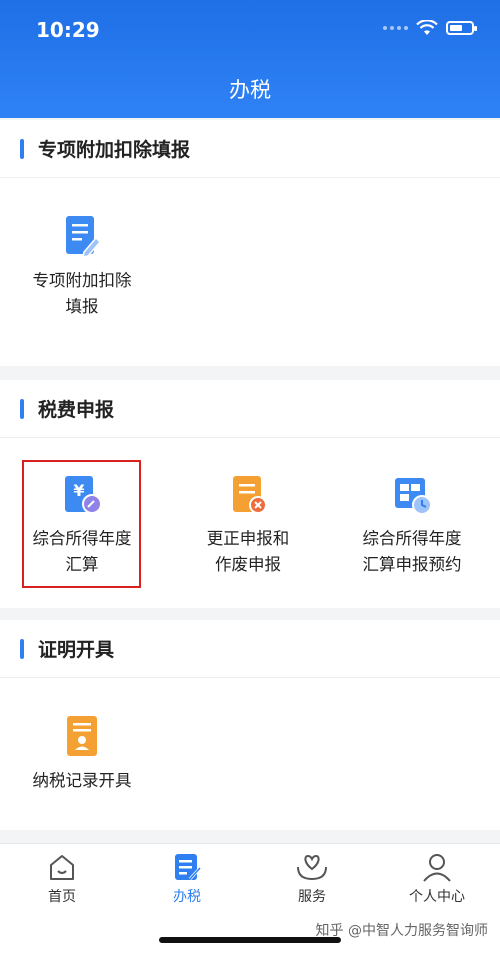 Image resolution: width=500 pixels, height=953 pixels. Describe the element at coordinates (395, 28) in the screenshot. I see `signal-icon` at that location.